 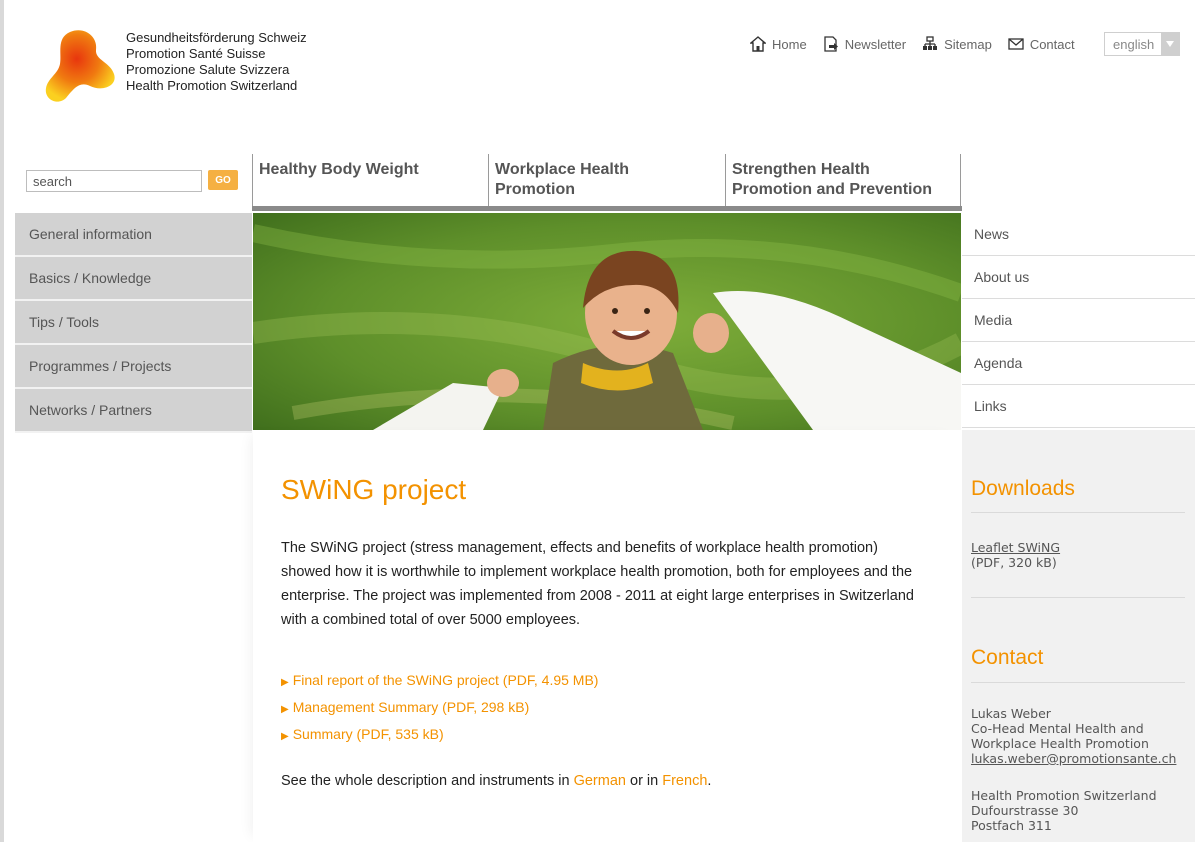 I want to click on newsletter-link: Newsletter, so click(x=864, y=44).